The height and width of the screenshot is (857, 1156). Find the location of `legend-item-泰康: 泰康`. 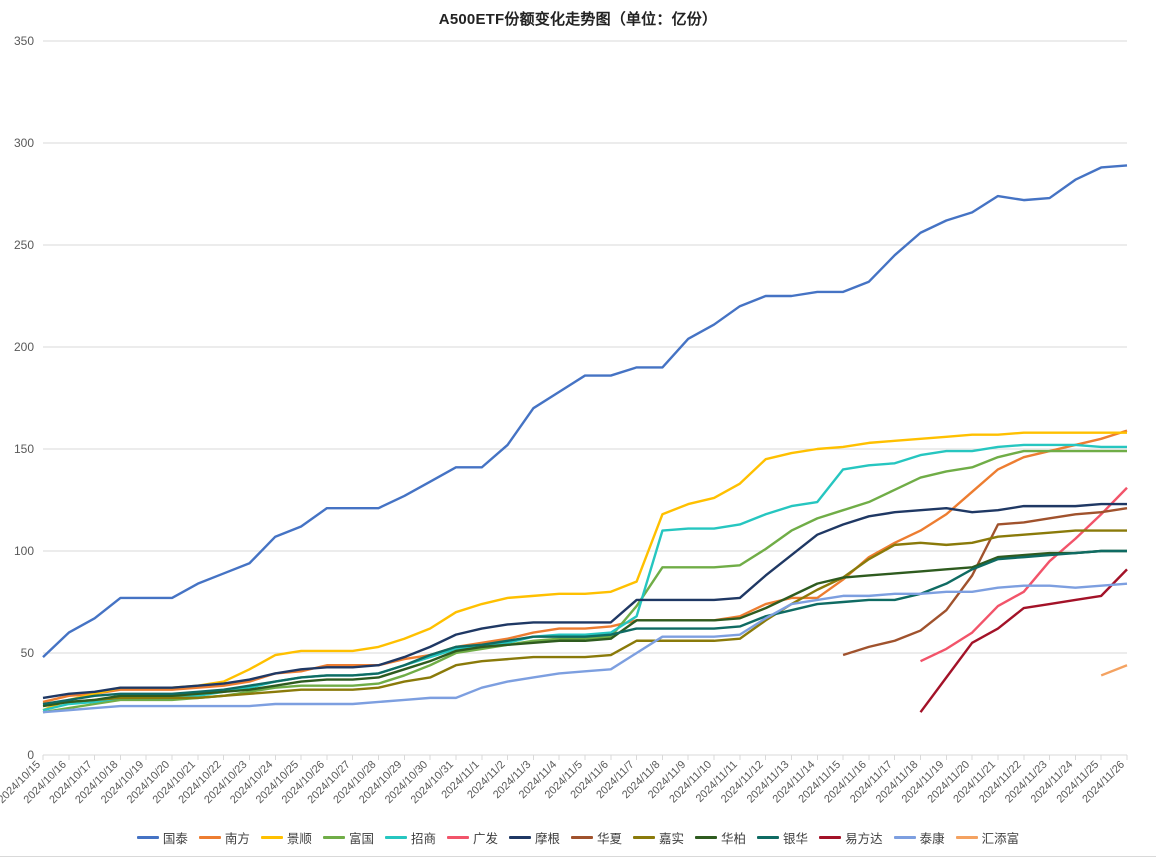

legend-item-泰康: 泰康 is located at coordinates (919, 837).